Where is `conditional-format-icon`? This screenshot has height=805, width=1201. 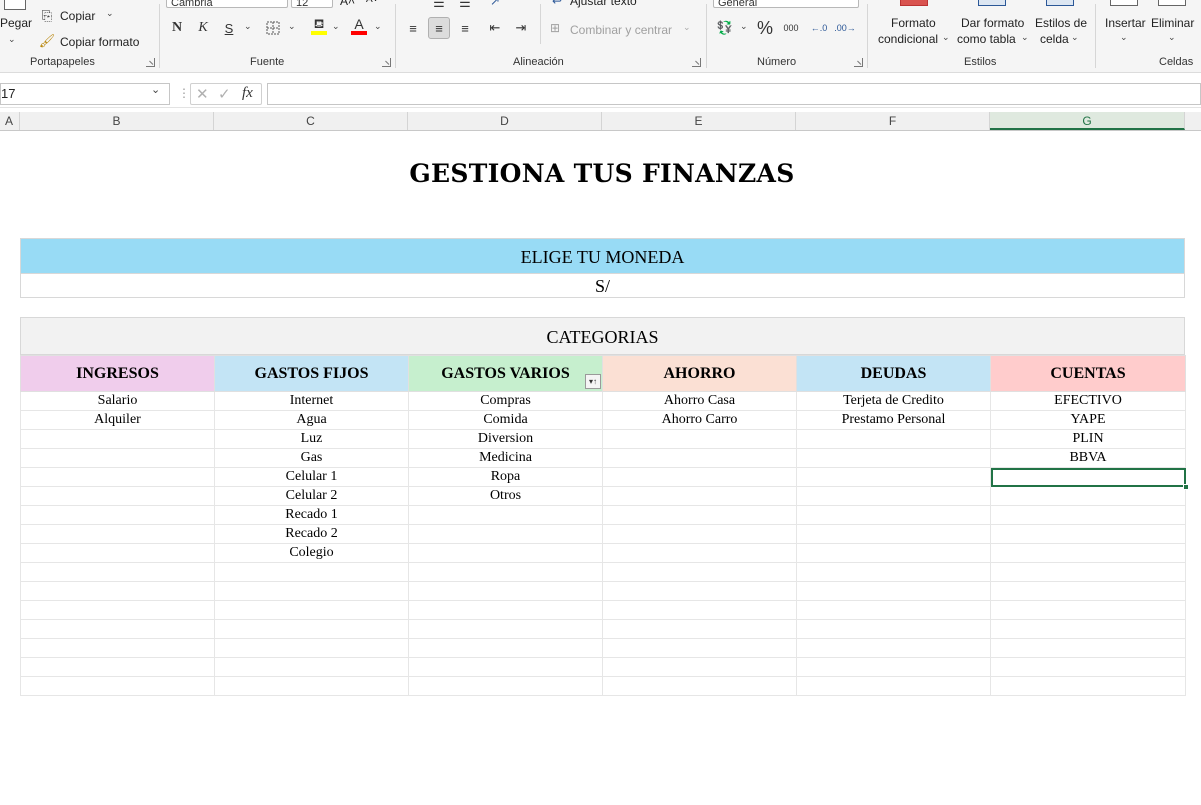
conditional-format-icon is located at coordinates (914, 3).